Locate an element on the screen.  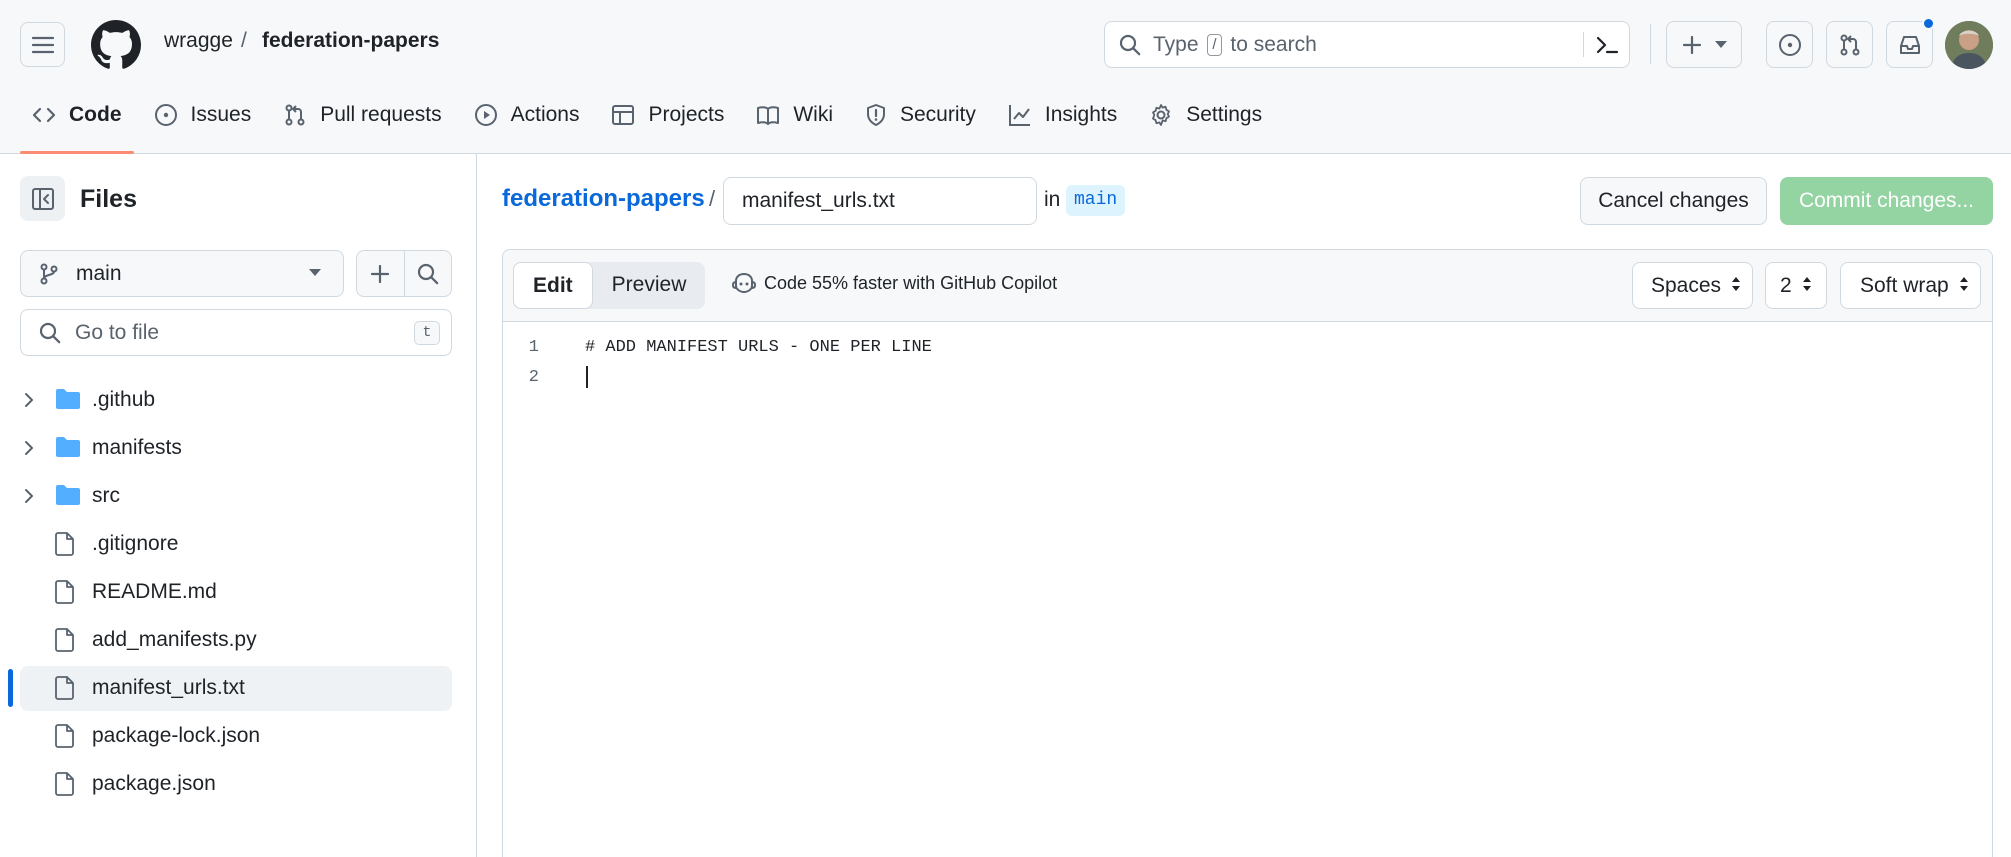
code-area: 1 # ADD MANIFEST URLS - ONE PER LINE 2 is located at coordinates (1247, 357).